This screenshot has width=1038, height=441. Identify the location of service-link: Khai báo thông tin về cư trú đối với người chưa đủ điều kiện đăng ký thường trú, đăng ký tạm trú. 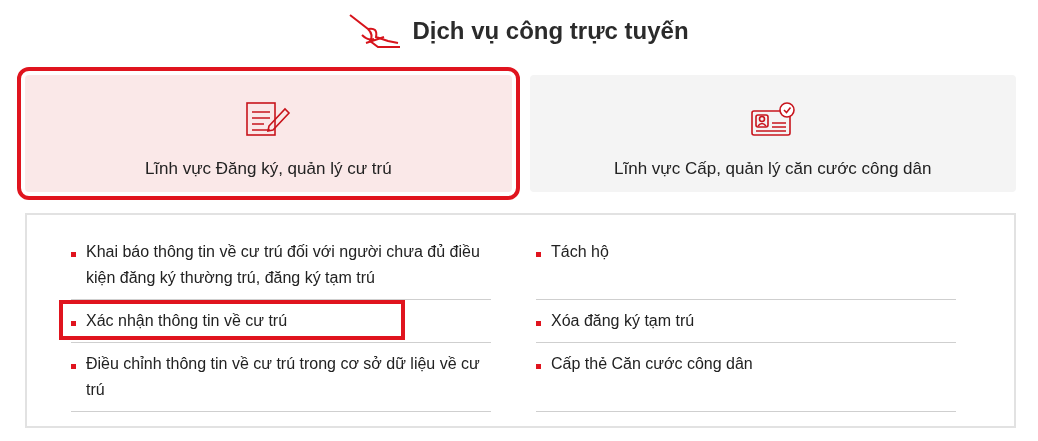
(288, 265).